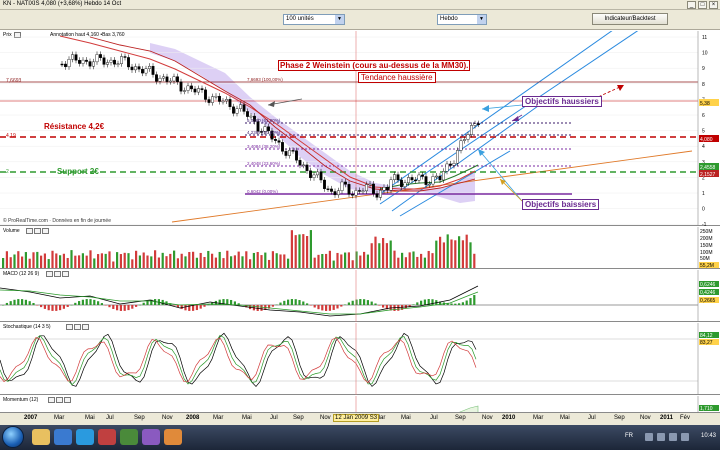 The width and height of the screenshot is (720, 450). Describe the element at coordinates (713, 5) in the screenshot. I see `close-icon: ×` at that location.